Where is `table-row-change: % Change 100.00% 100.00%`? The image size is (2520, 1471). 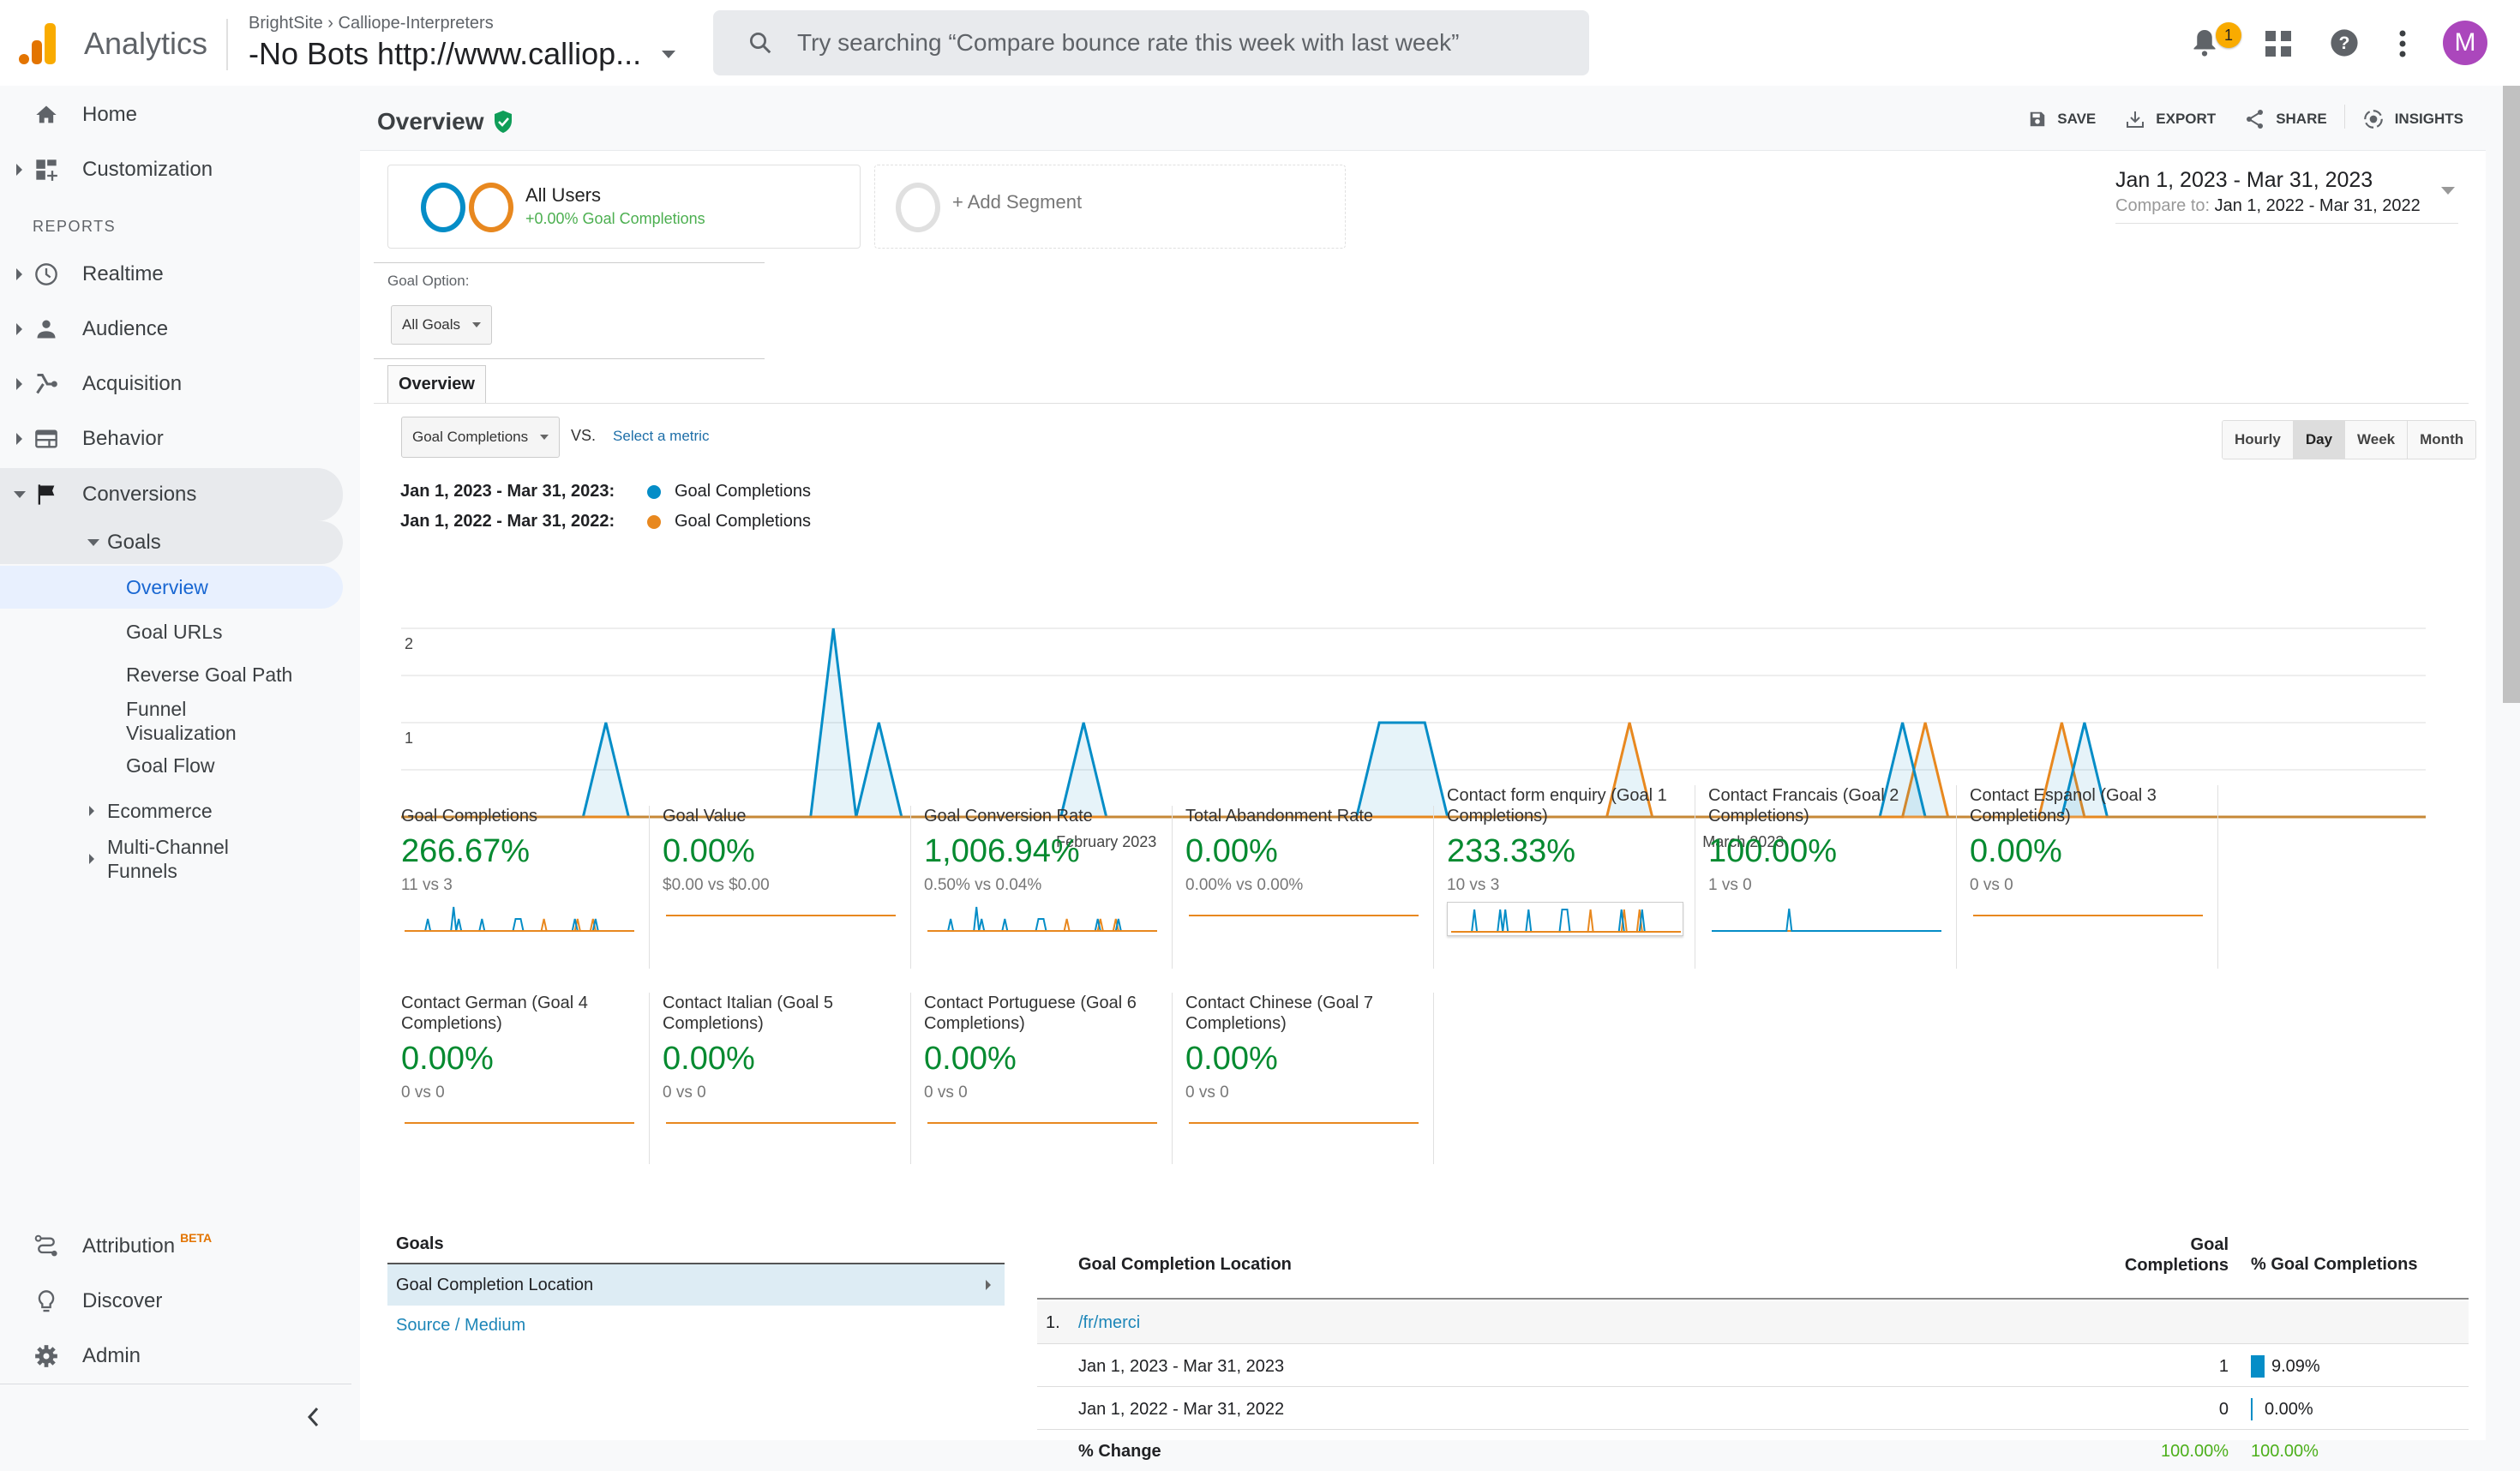 table-row-change: % Change 100.00% 100.00% is located at coordinates (1753, 1451).